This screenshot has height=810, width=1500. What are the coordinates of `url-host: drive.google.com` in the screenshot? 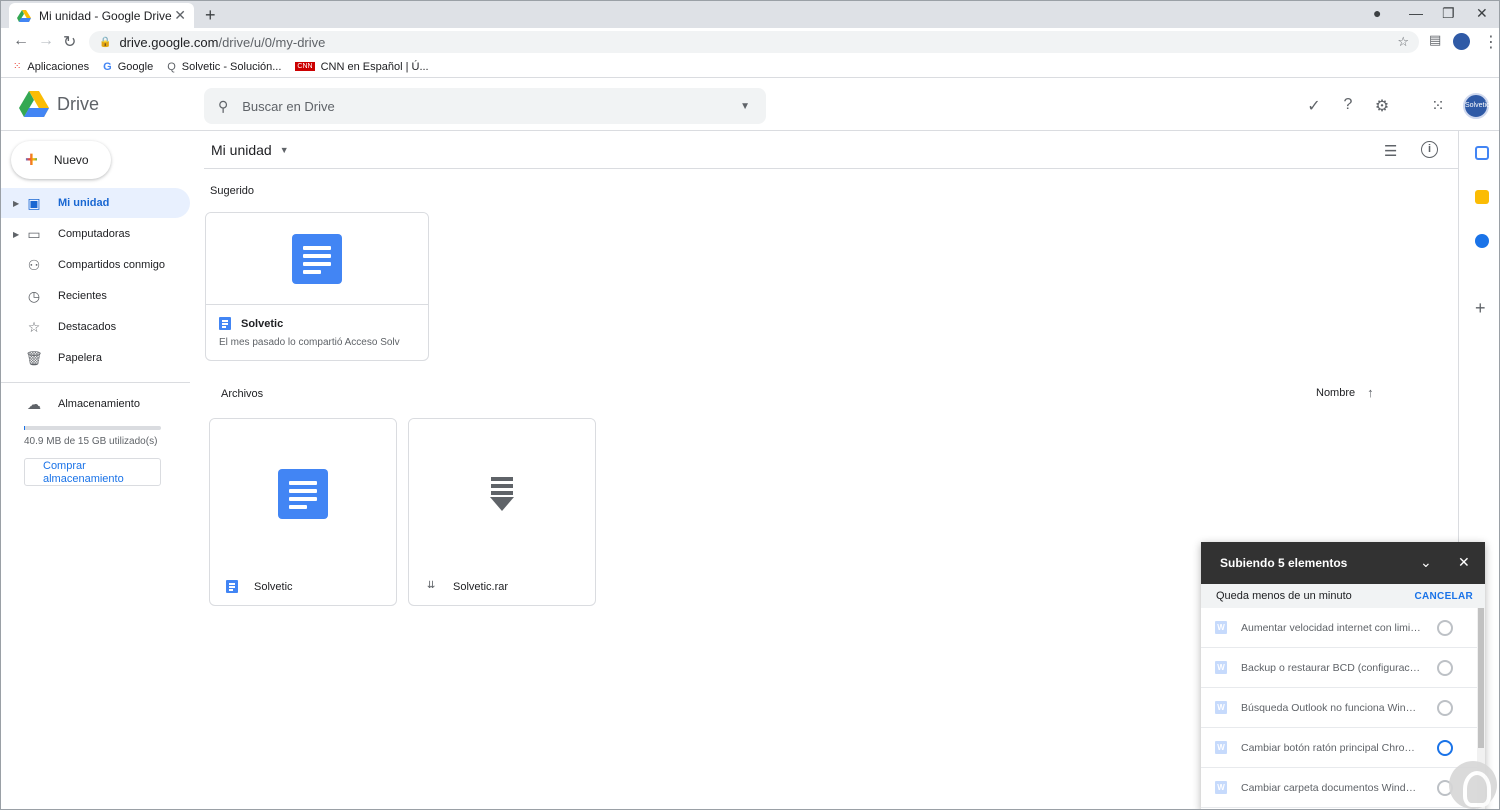 It's located at (169, 42).